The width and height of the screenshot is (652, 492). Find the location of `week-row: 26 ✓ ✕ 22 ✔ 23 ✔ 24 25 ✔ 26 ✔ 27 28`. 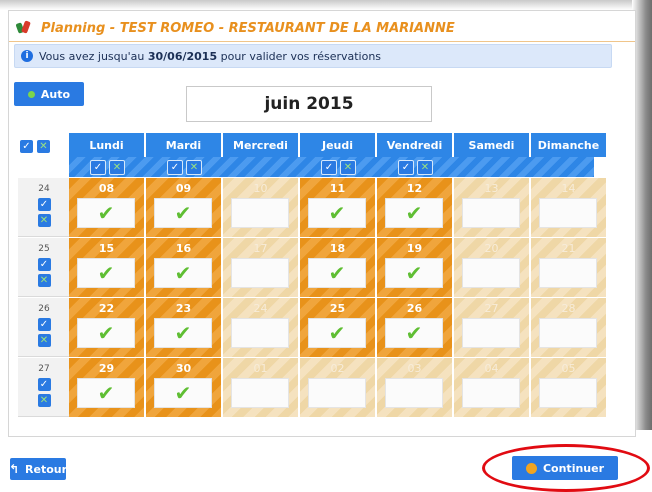

week-row: 26 ✓ ✕ 22 ✔ 23 ✔ 24 25 ✔ 26 ✔ 27 28 is located at coordinates (310, 327).